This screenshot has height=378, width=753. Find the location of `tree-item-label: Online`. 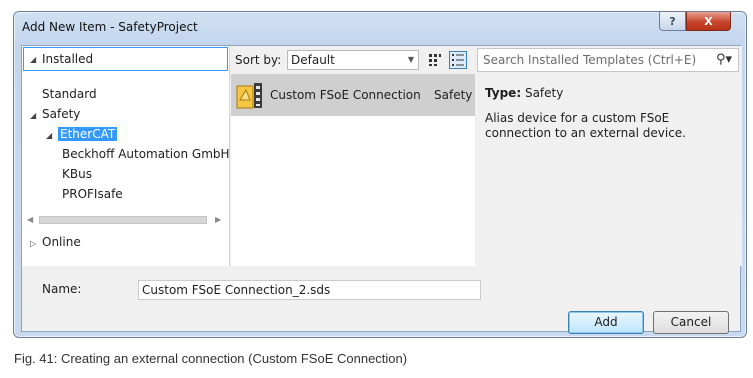

tree-item-label: Online is located at coordinates (61, 242).